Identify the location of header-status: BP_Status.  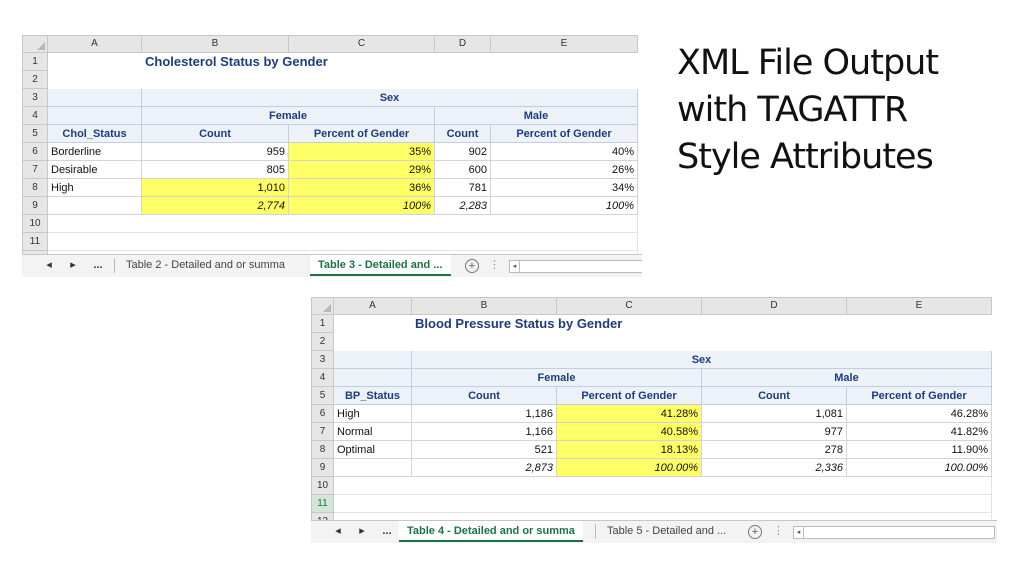
(372, 395).